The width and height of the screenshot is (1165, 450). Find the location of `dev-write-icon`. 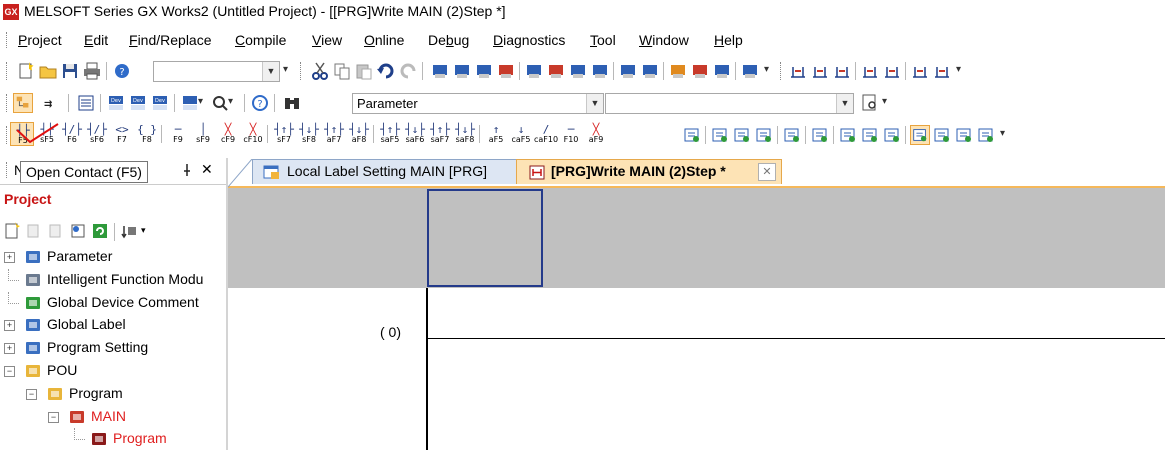

dev-write-icon is located at coordinates (650, 71).